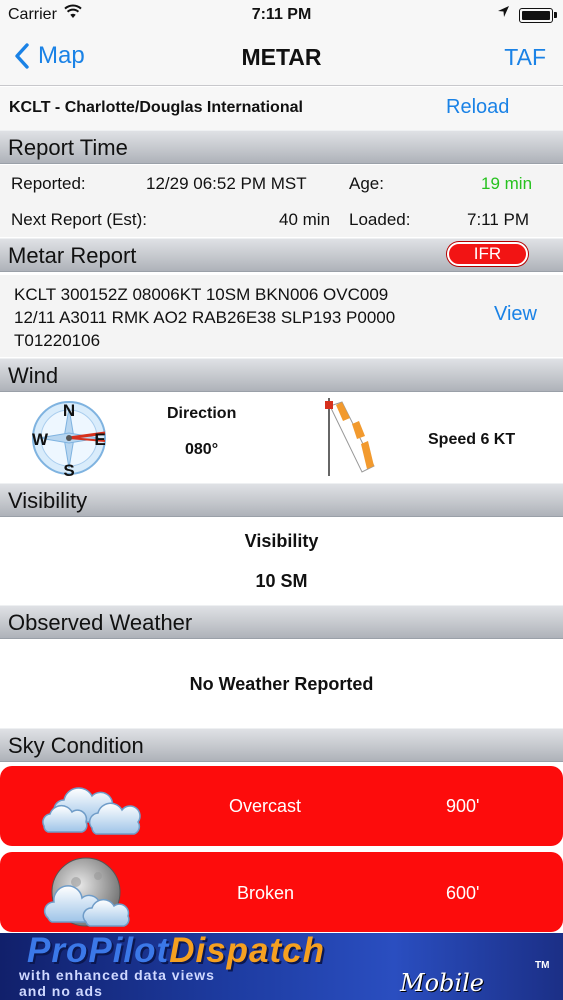  I want to click on age-label: Age:, so click(366, 183).